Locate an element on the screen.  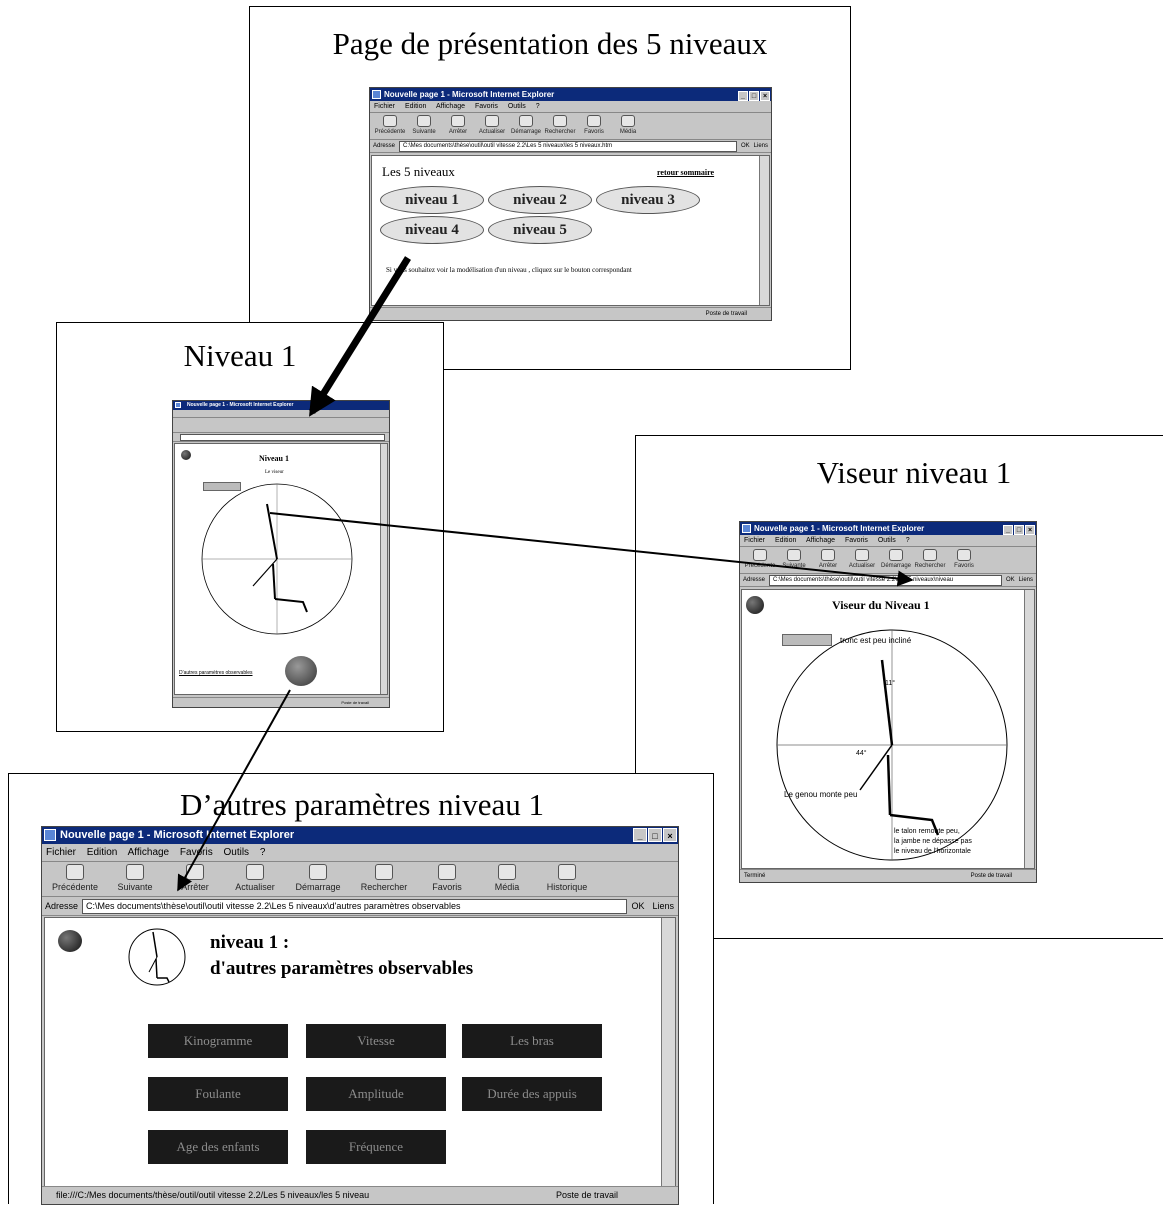
media-icon is located at coordinates (628, 121).